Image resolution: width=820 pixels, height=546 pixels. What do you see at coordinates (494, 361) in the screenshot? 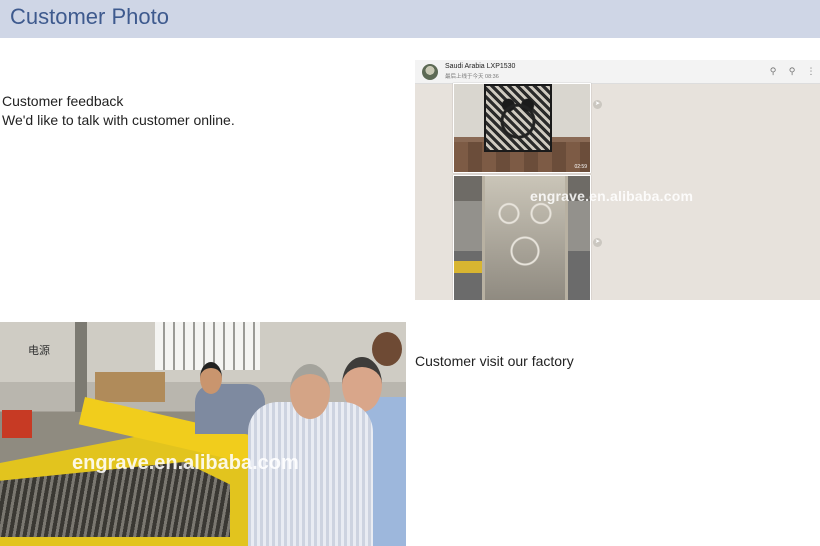
I see `visit-caption: Customer visit our factory` at bounding box center [494, 361].